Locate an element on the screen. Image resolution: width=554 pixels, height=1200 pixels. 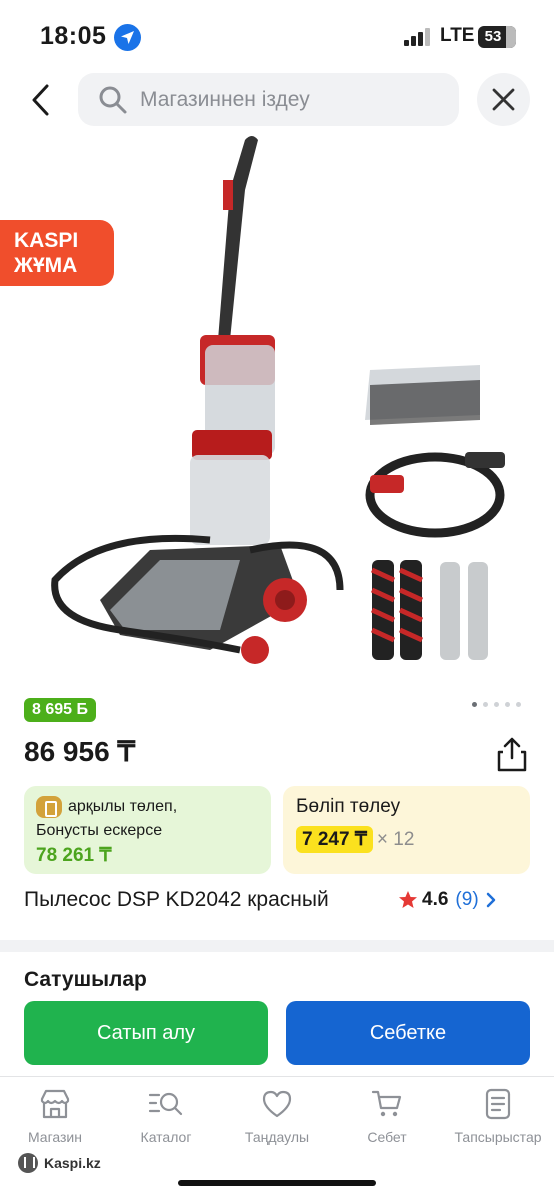
bonus-payment-card: арқылы төлеп, Бонусты ескерсе 78 261 ₸ is located at coordinates (147, 830).